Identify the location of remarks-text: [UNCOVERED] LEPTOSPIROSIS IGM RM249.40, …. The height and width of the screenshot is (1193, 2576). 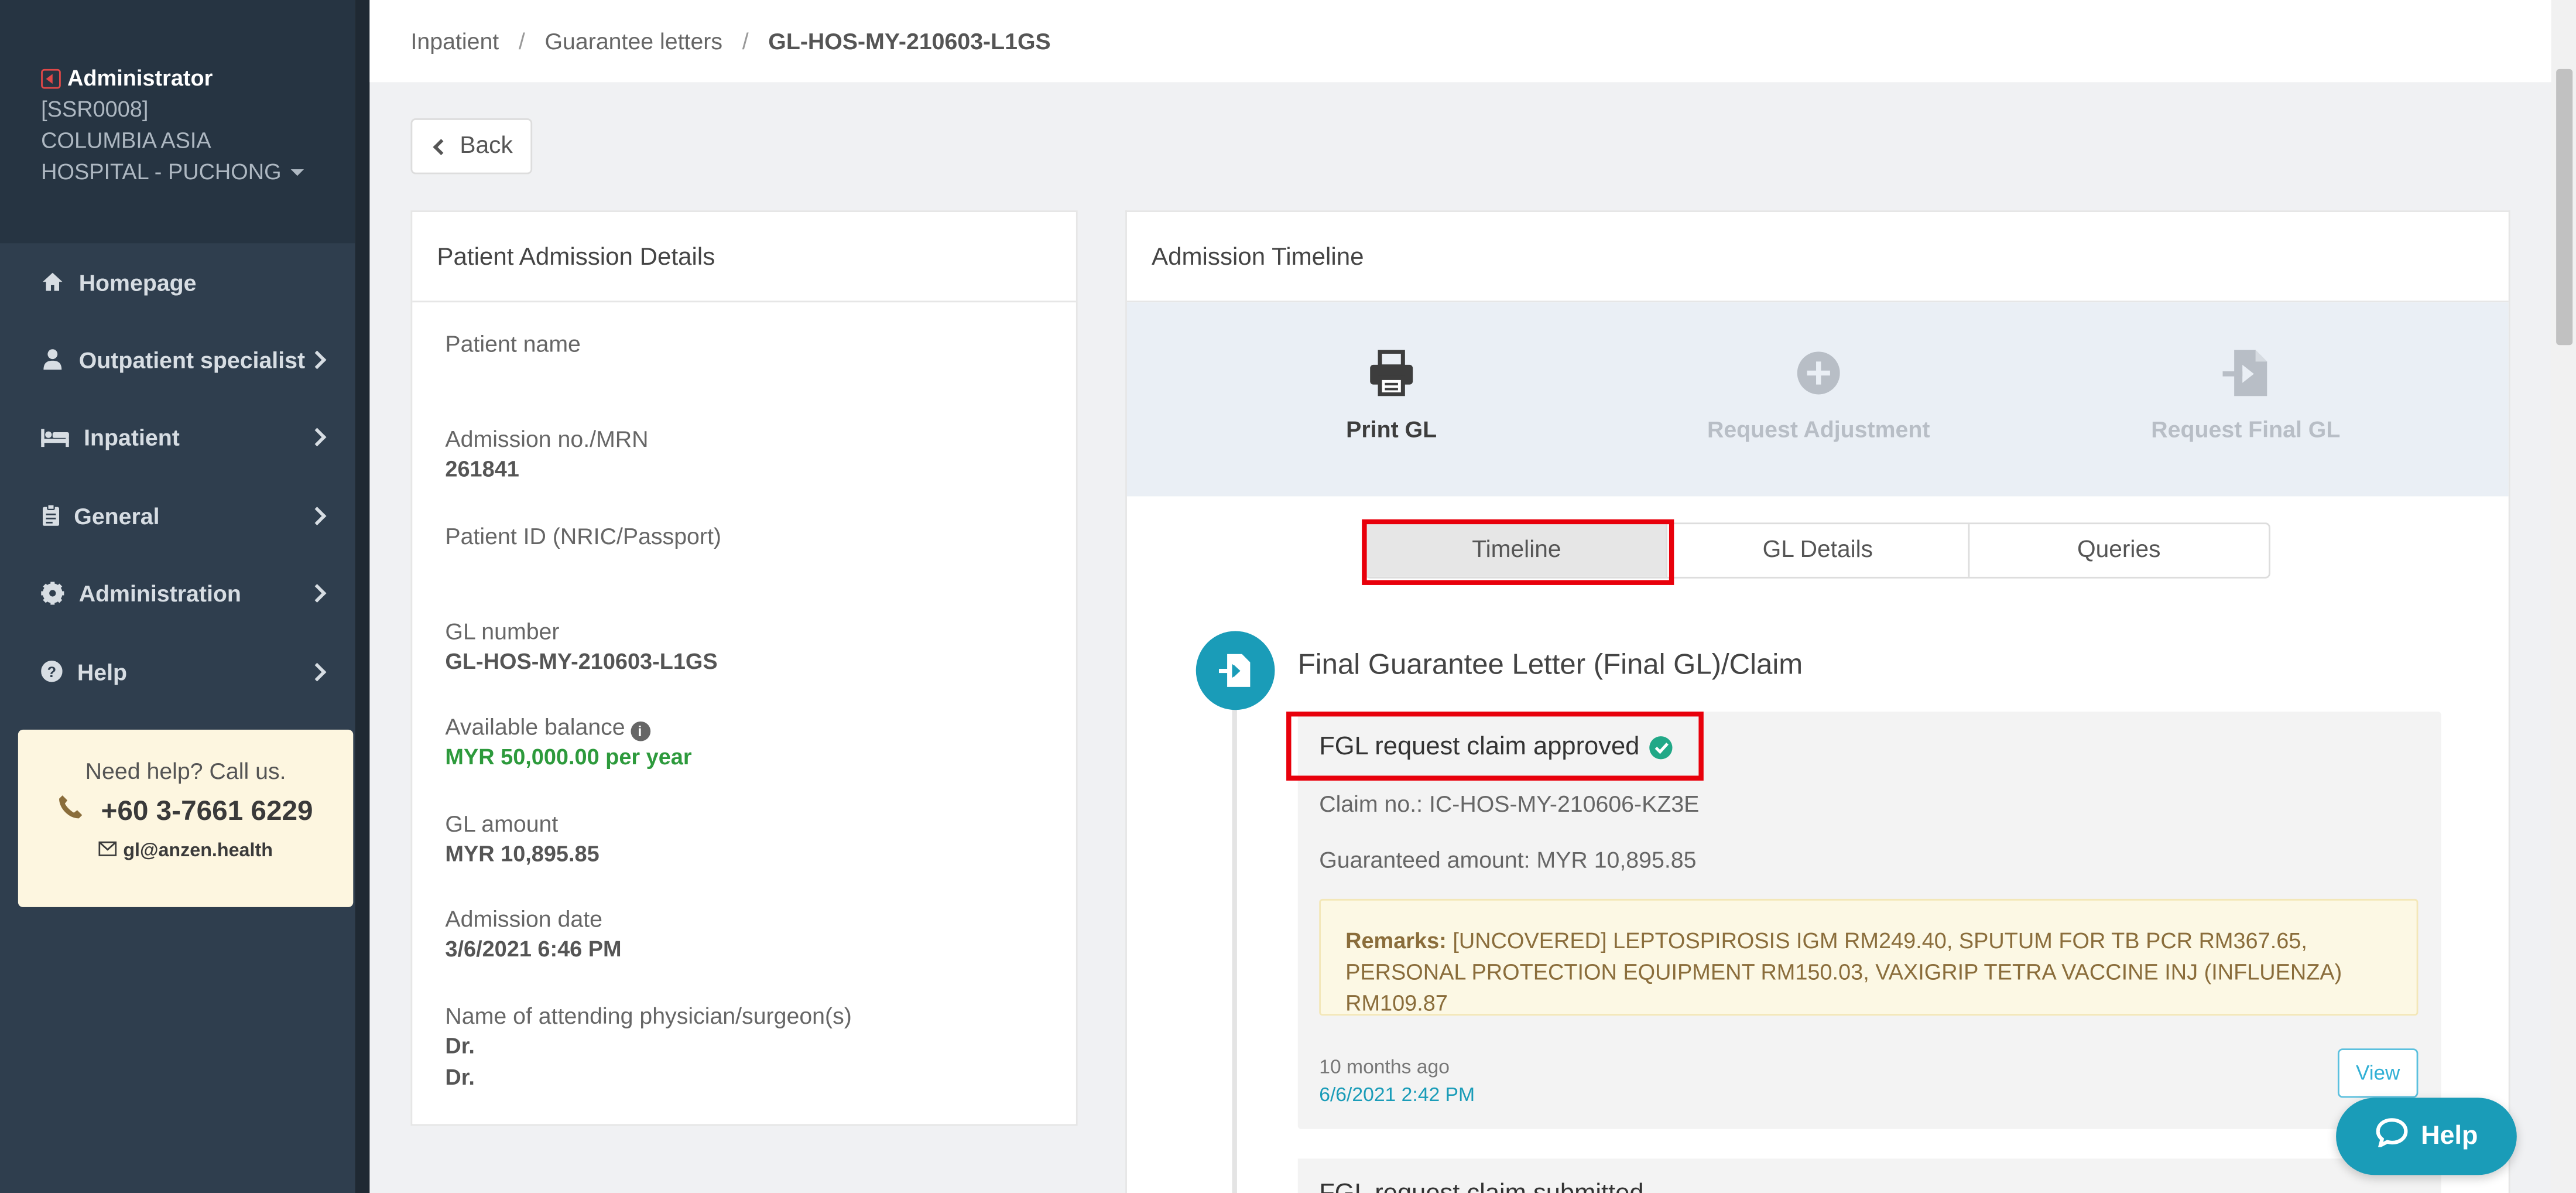
(1843, 972).